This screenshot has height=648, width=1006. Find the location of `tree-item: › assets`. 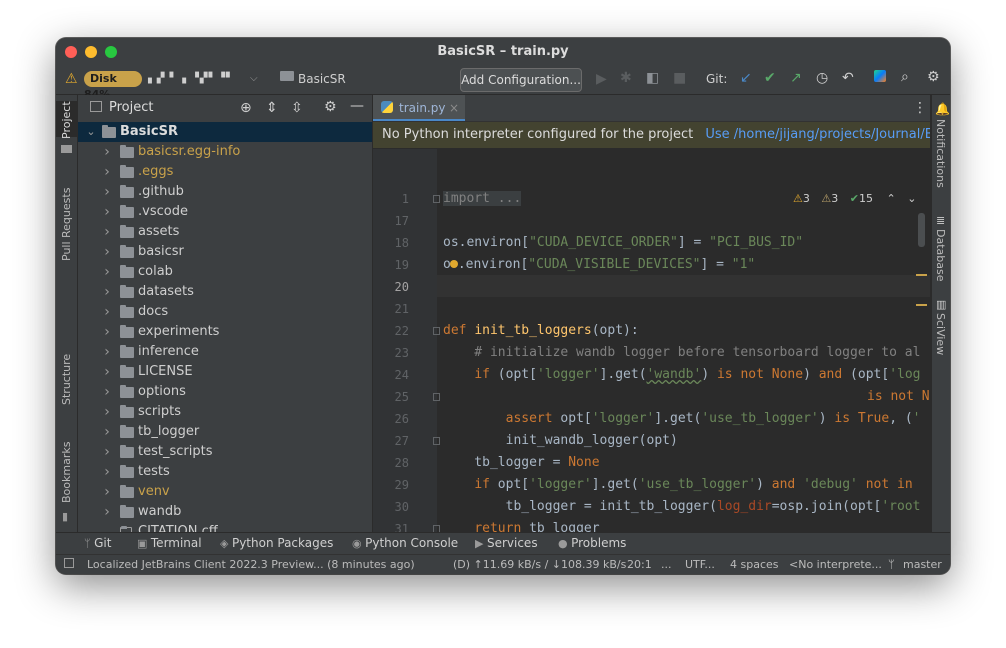

tree-item: › assets is located at coordinates (225, 232).